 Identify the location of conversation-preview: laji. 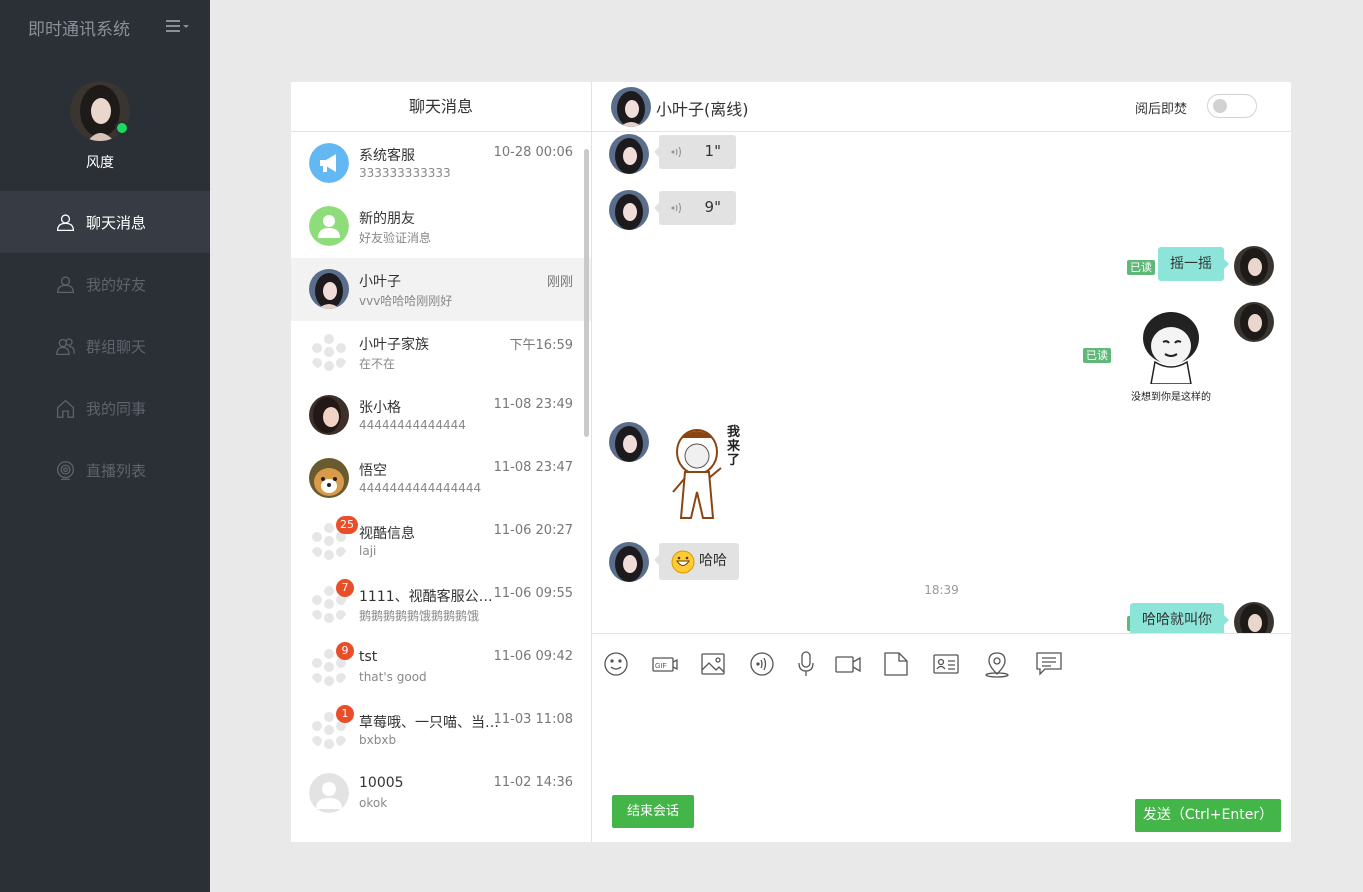
(368, 551).